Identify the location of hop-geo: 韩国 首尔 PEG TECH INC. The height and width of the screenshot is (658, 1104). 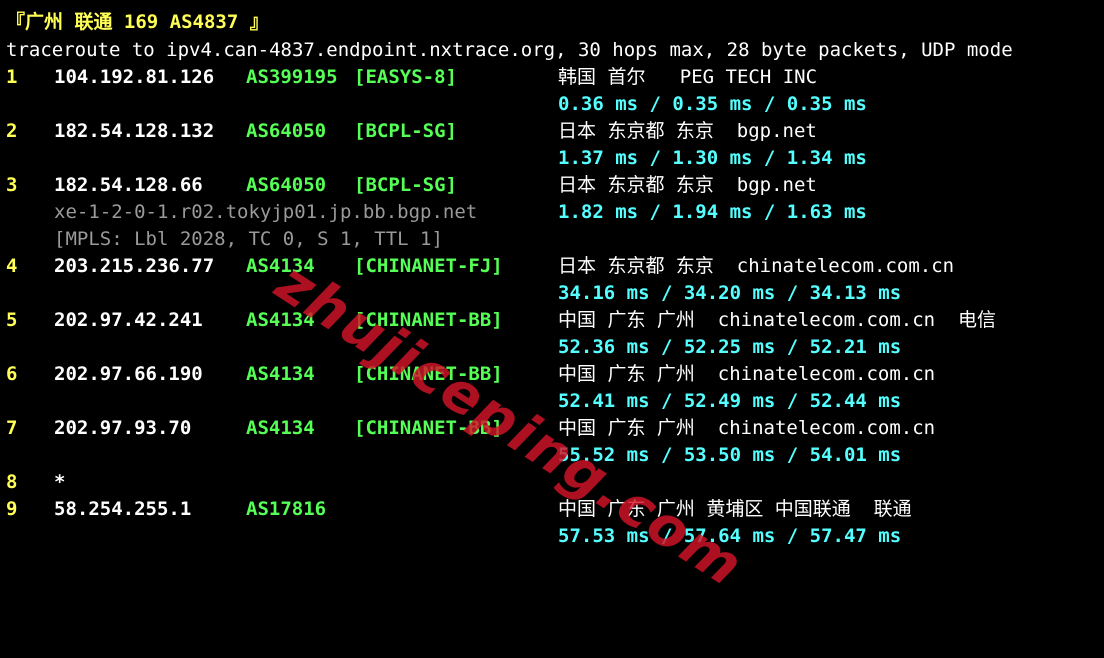
(688, 77).